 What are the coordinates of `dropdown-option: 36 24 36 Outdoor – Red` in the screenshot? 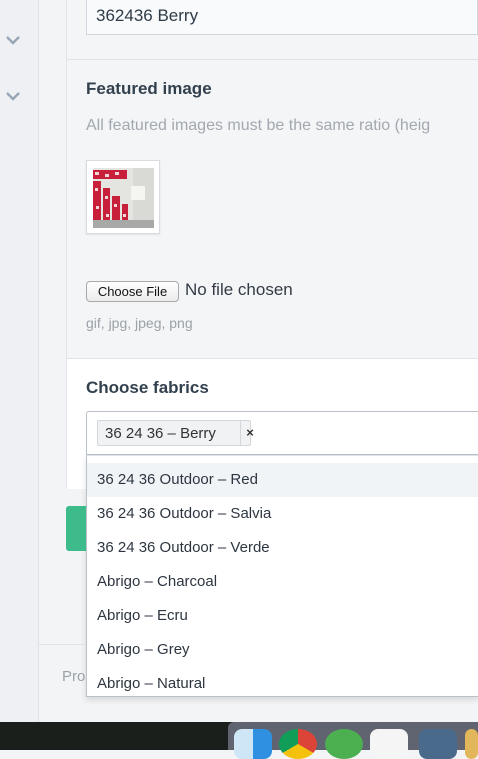 It's located at (282, 480).